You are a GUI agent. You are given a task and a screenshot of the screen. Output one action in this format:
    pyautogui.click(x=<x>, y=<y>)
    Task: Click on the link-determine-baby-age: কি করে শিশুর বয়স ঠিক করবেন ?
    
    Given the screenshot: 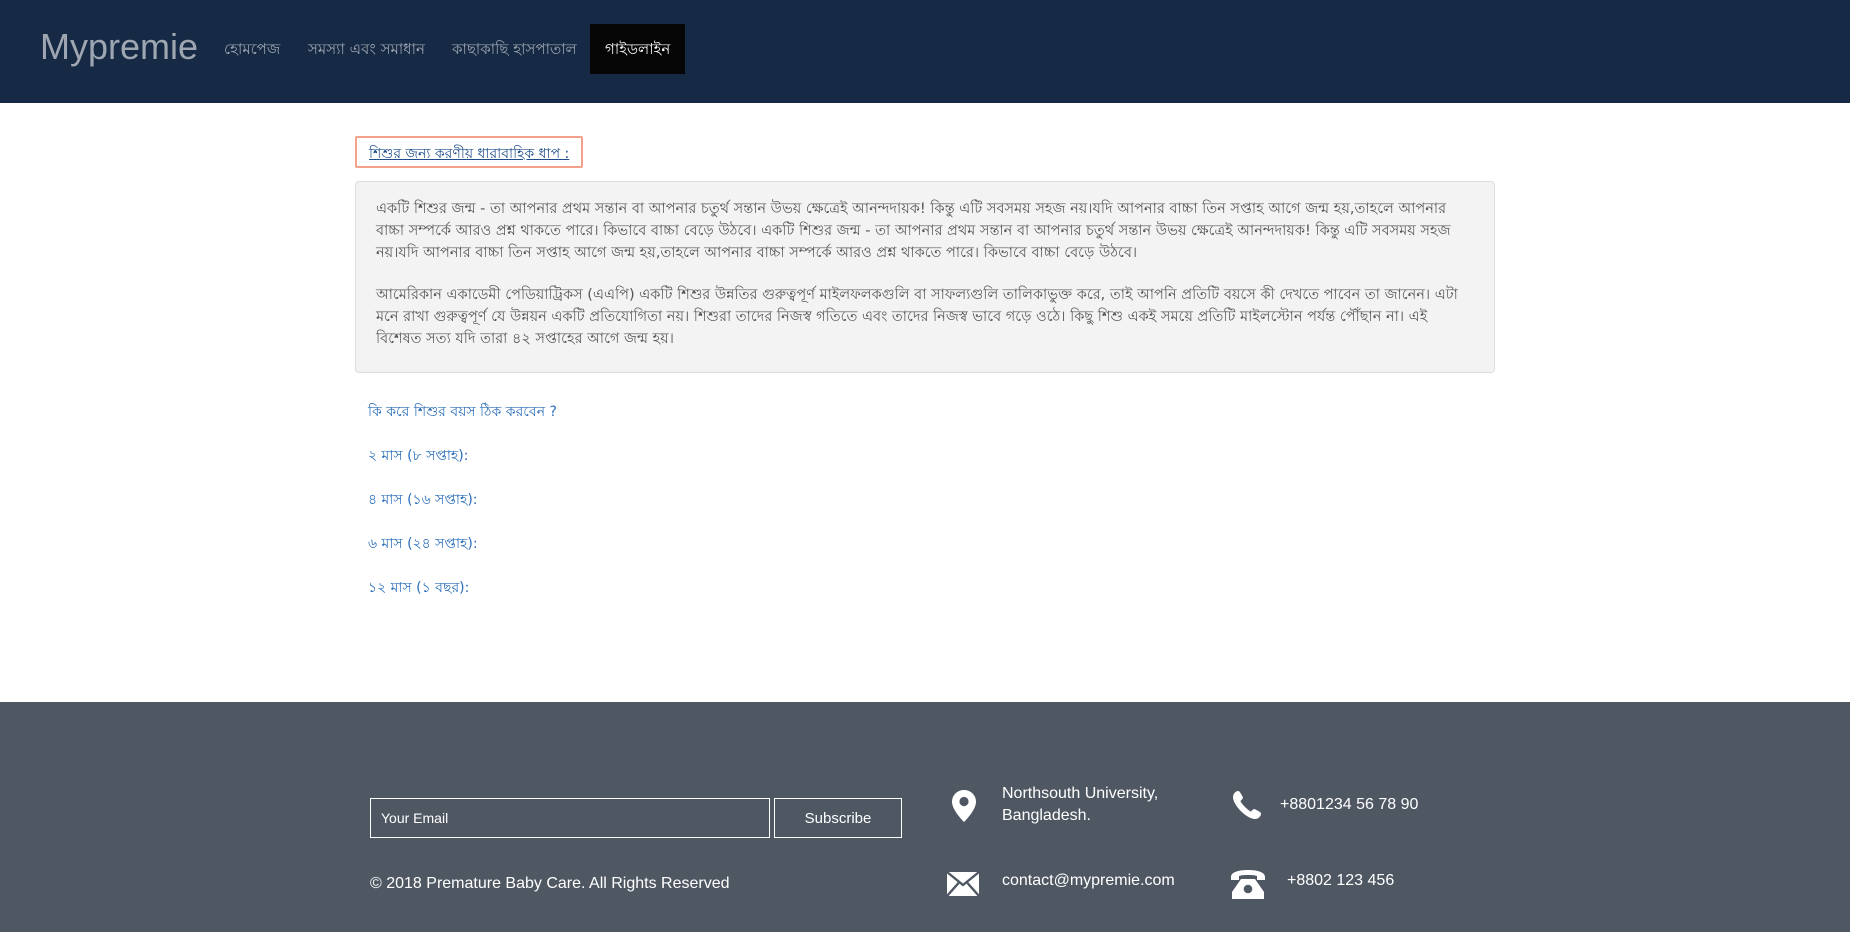 What is the action you would take?
    pyautogui.click(x=462, y=412)
    